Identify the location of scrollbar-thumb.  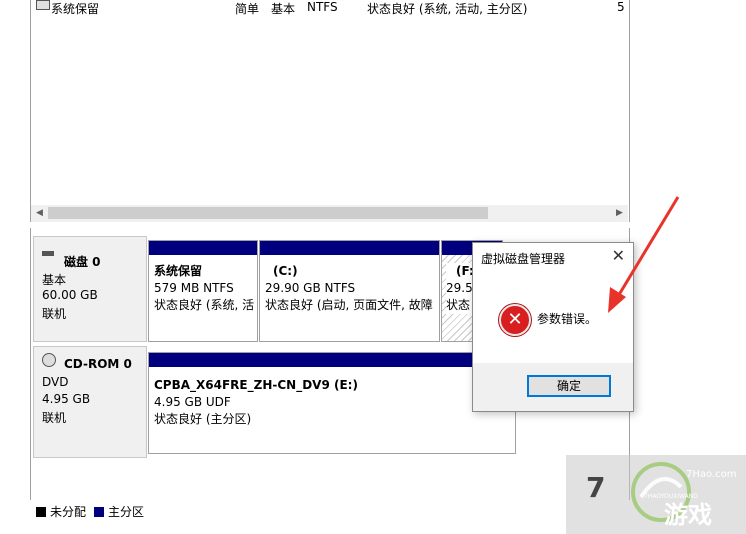
(268, 213).